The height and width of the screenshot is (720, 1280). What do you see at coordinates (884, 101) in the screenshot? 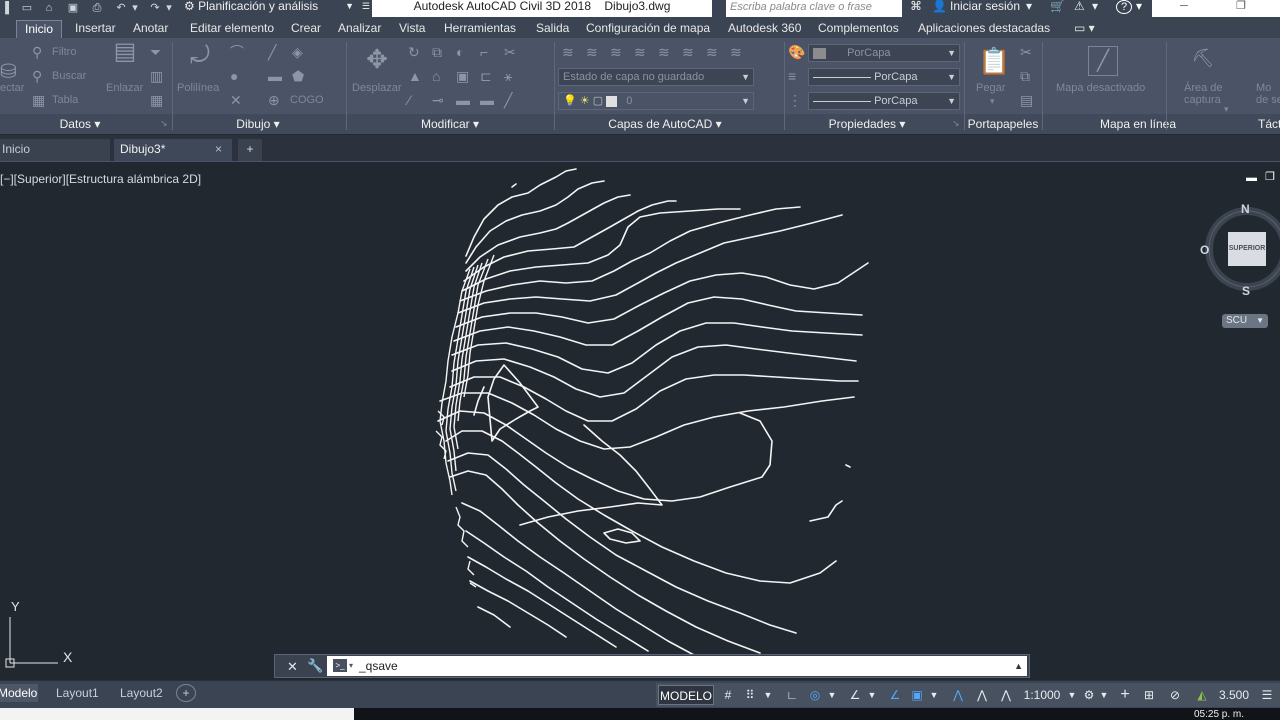
I see `lineweight-dropdown: PorCapa ▼` at bounding box center [884, 101].